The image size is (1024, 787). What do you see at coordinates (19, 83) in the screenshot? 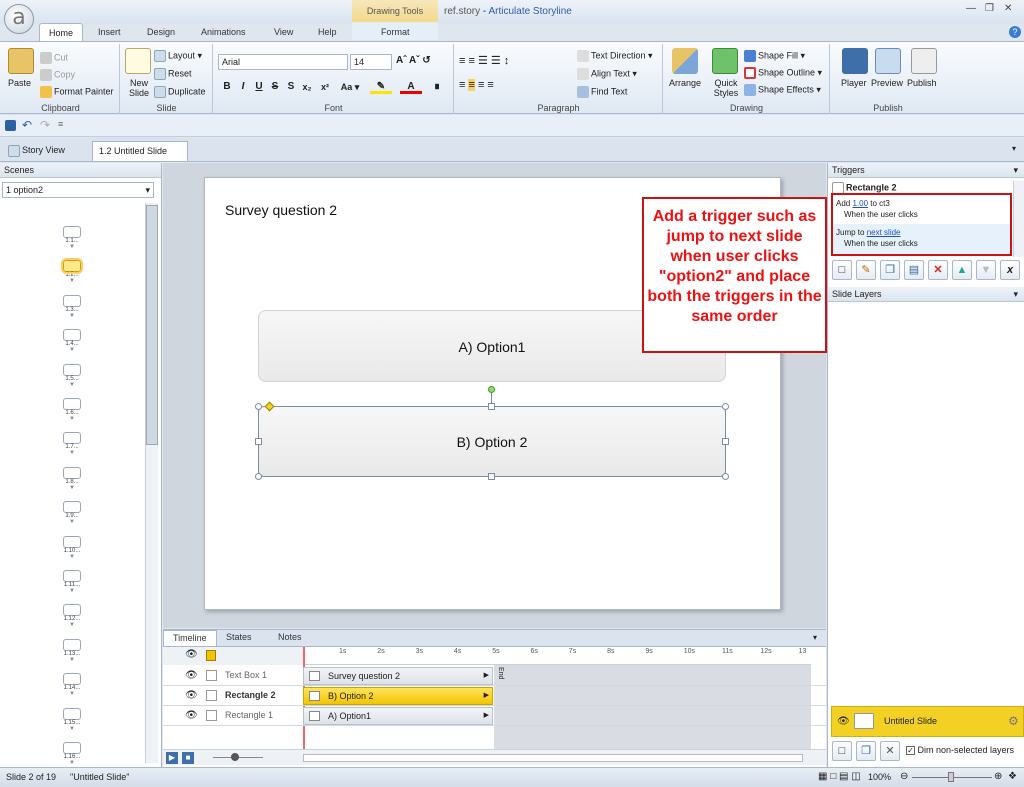
I see `paste-button: Paste` at bounding box center [19, 83].